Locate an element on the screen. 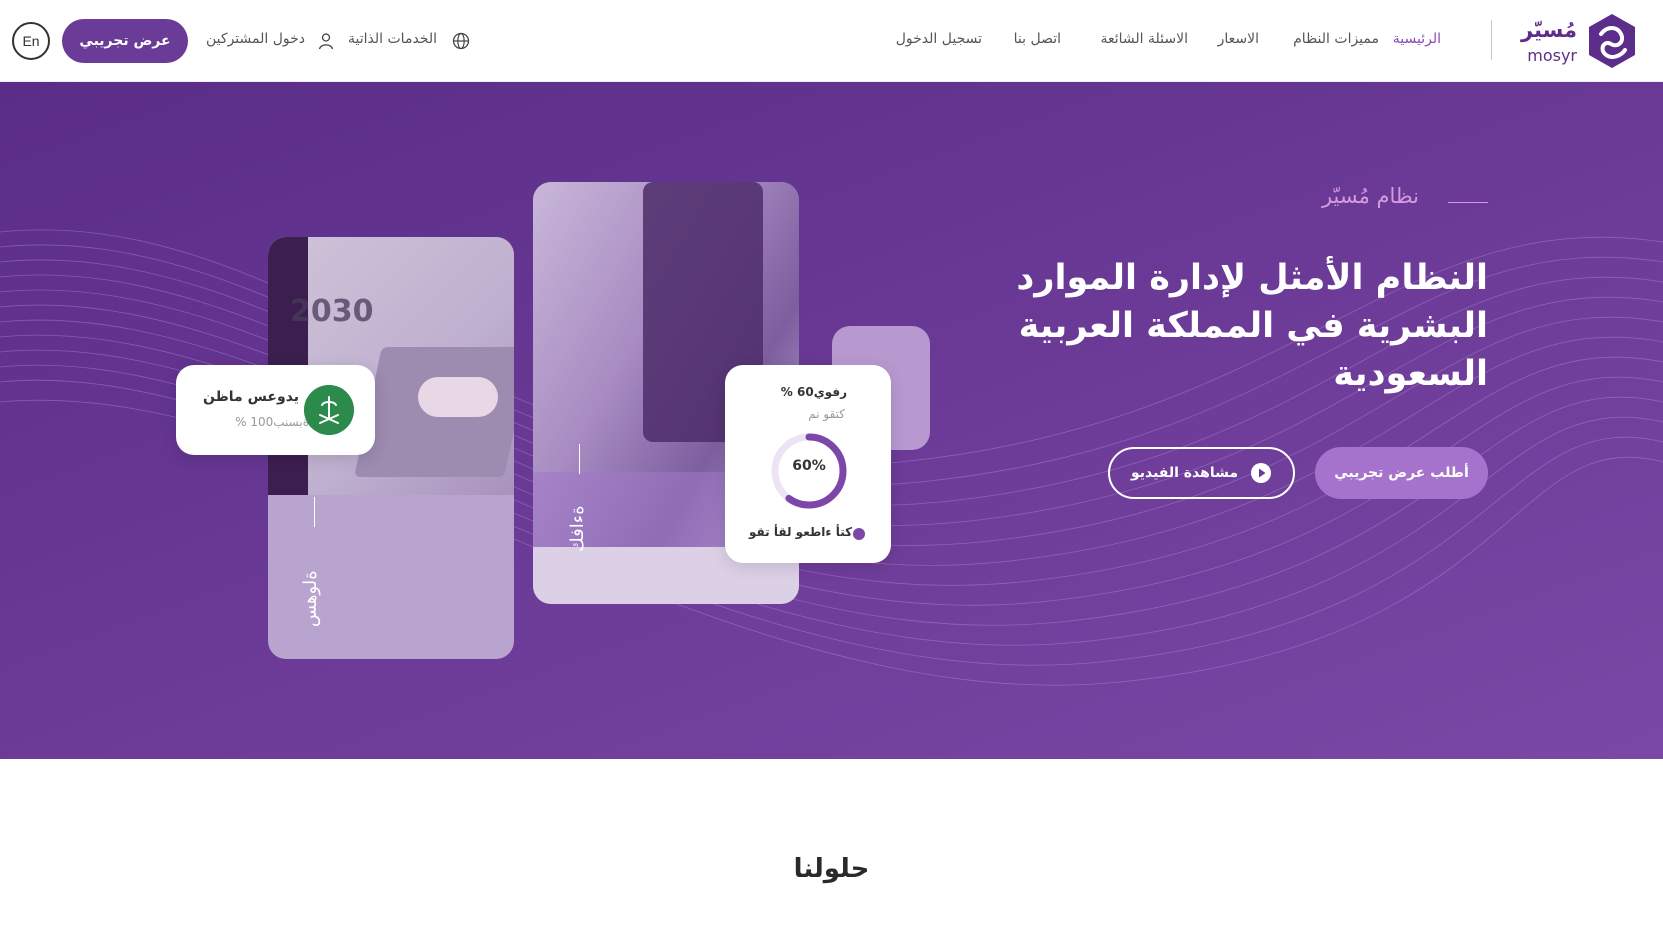  svg-text: 2030 is located at coordinates (332, 311).